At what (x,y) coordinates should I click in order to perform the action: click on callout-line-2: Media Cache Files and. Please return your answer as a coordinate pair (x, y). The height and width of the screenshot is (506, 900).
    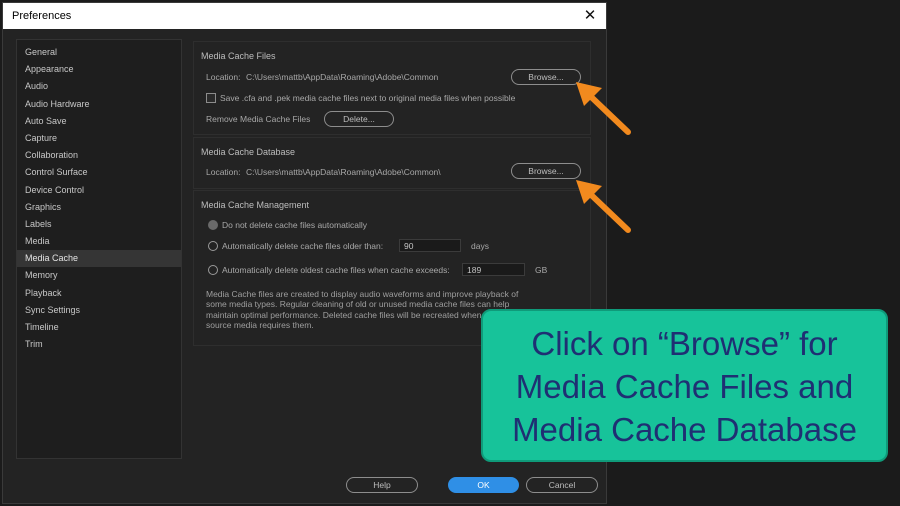
    Looking at the image, I should click on (684, 386).